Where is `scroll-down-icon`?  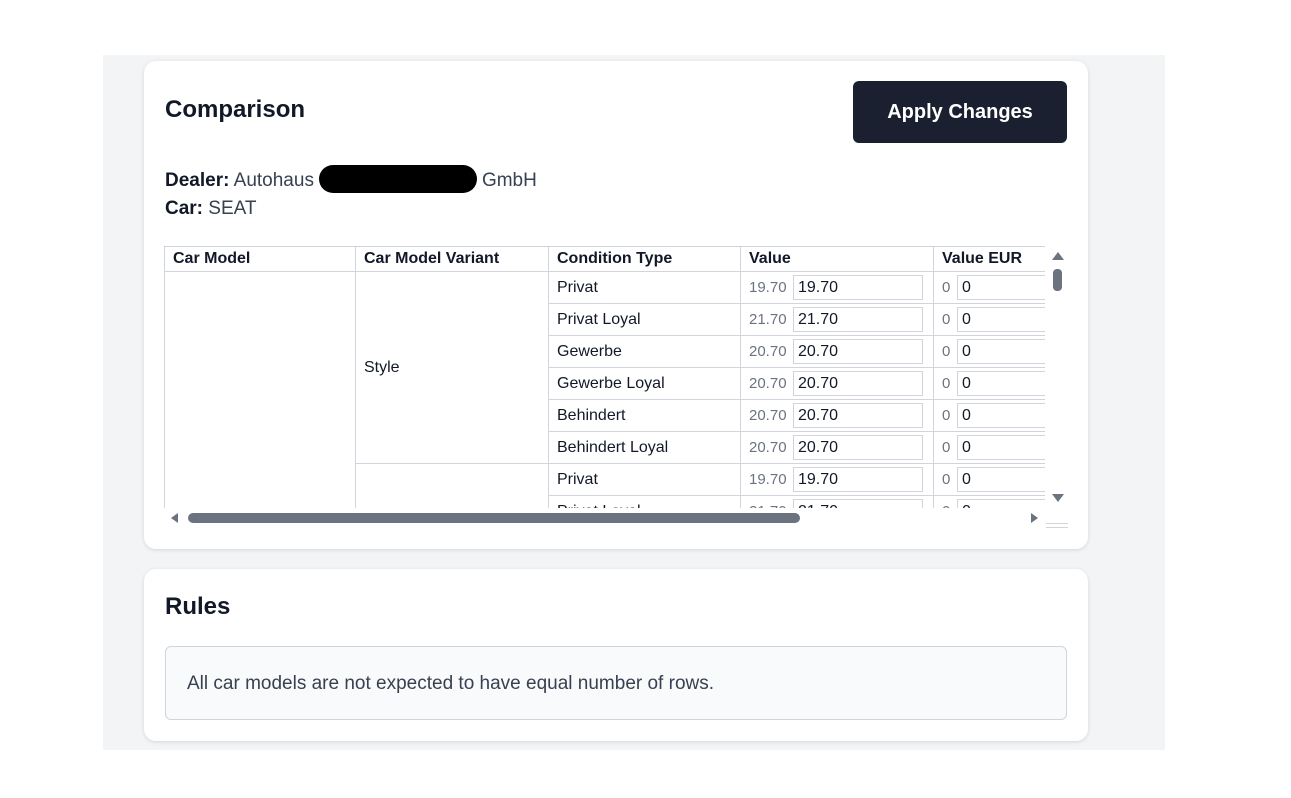
scroll-down-icon is located at coordinates (1058, 498).